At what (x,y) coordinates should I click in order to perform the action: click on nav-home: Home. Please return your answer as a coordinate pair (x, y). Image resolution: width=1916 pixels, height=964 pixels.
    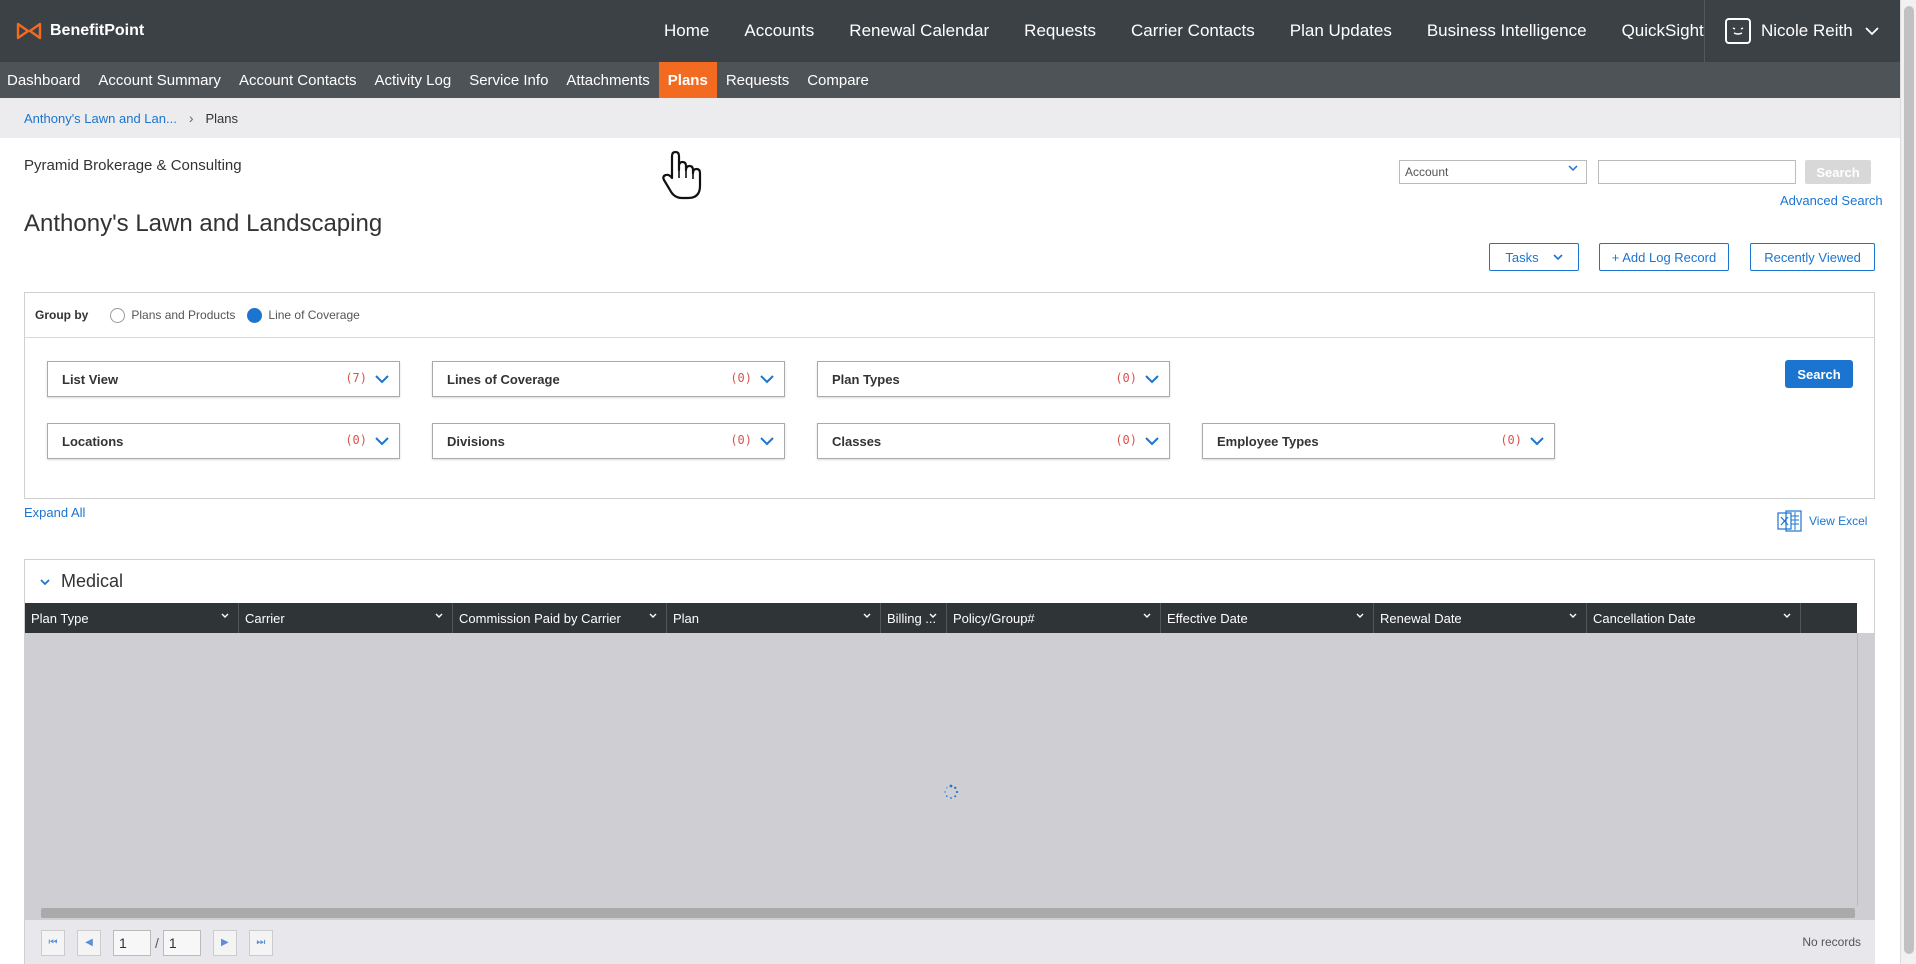
    Looking at the image, I should click on (686, 31).